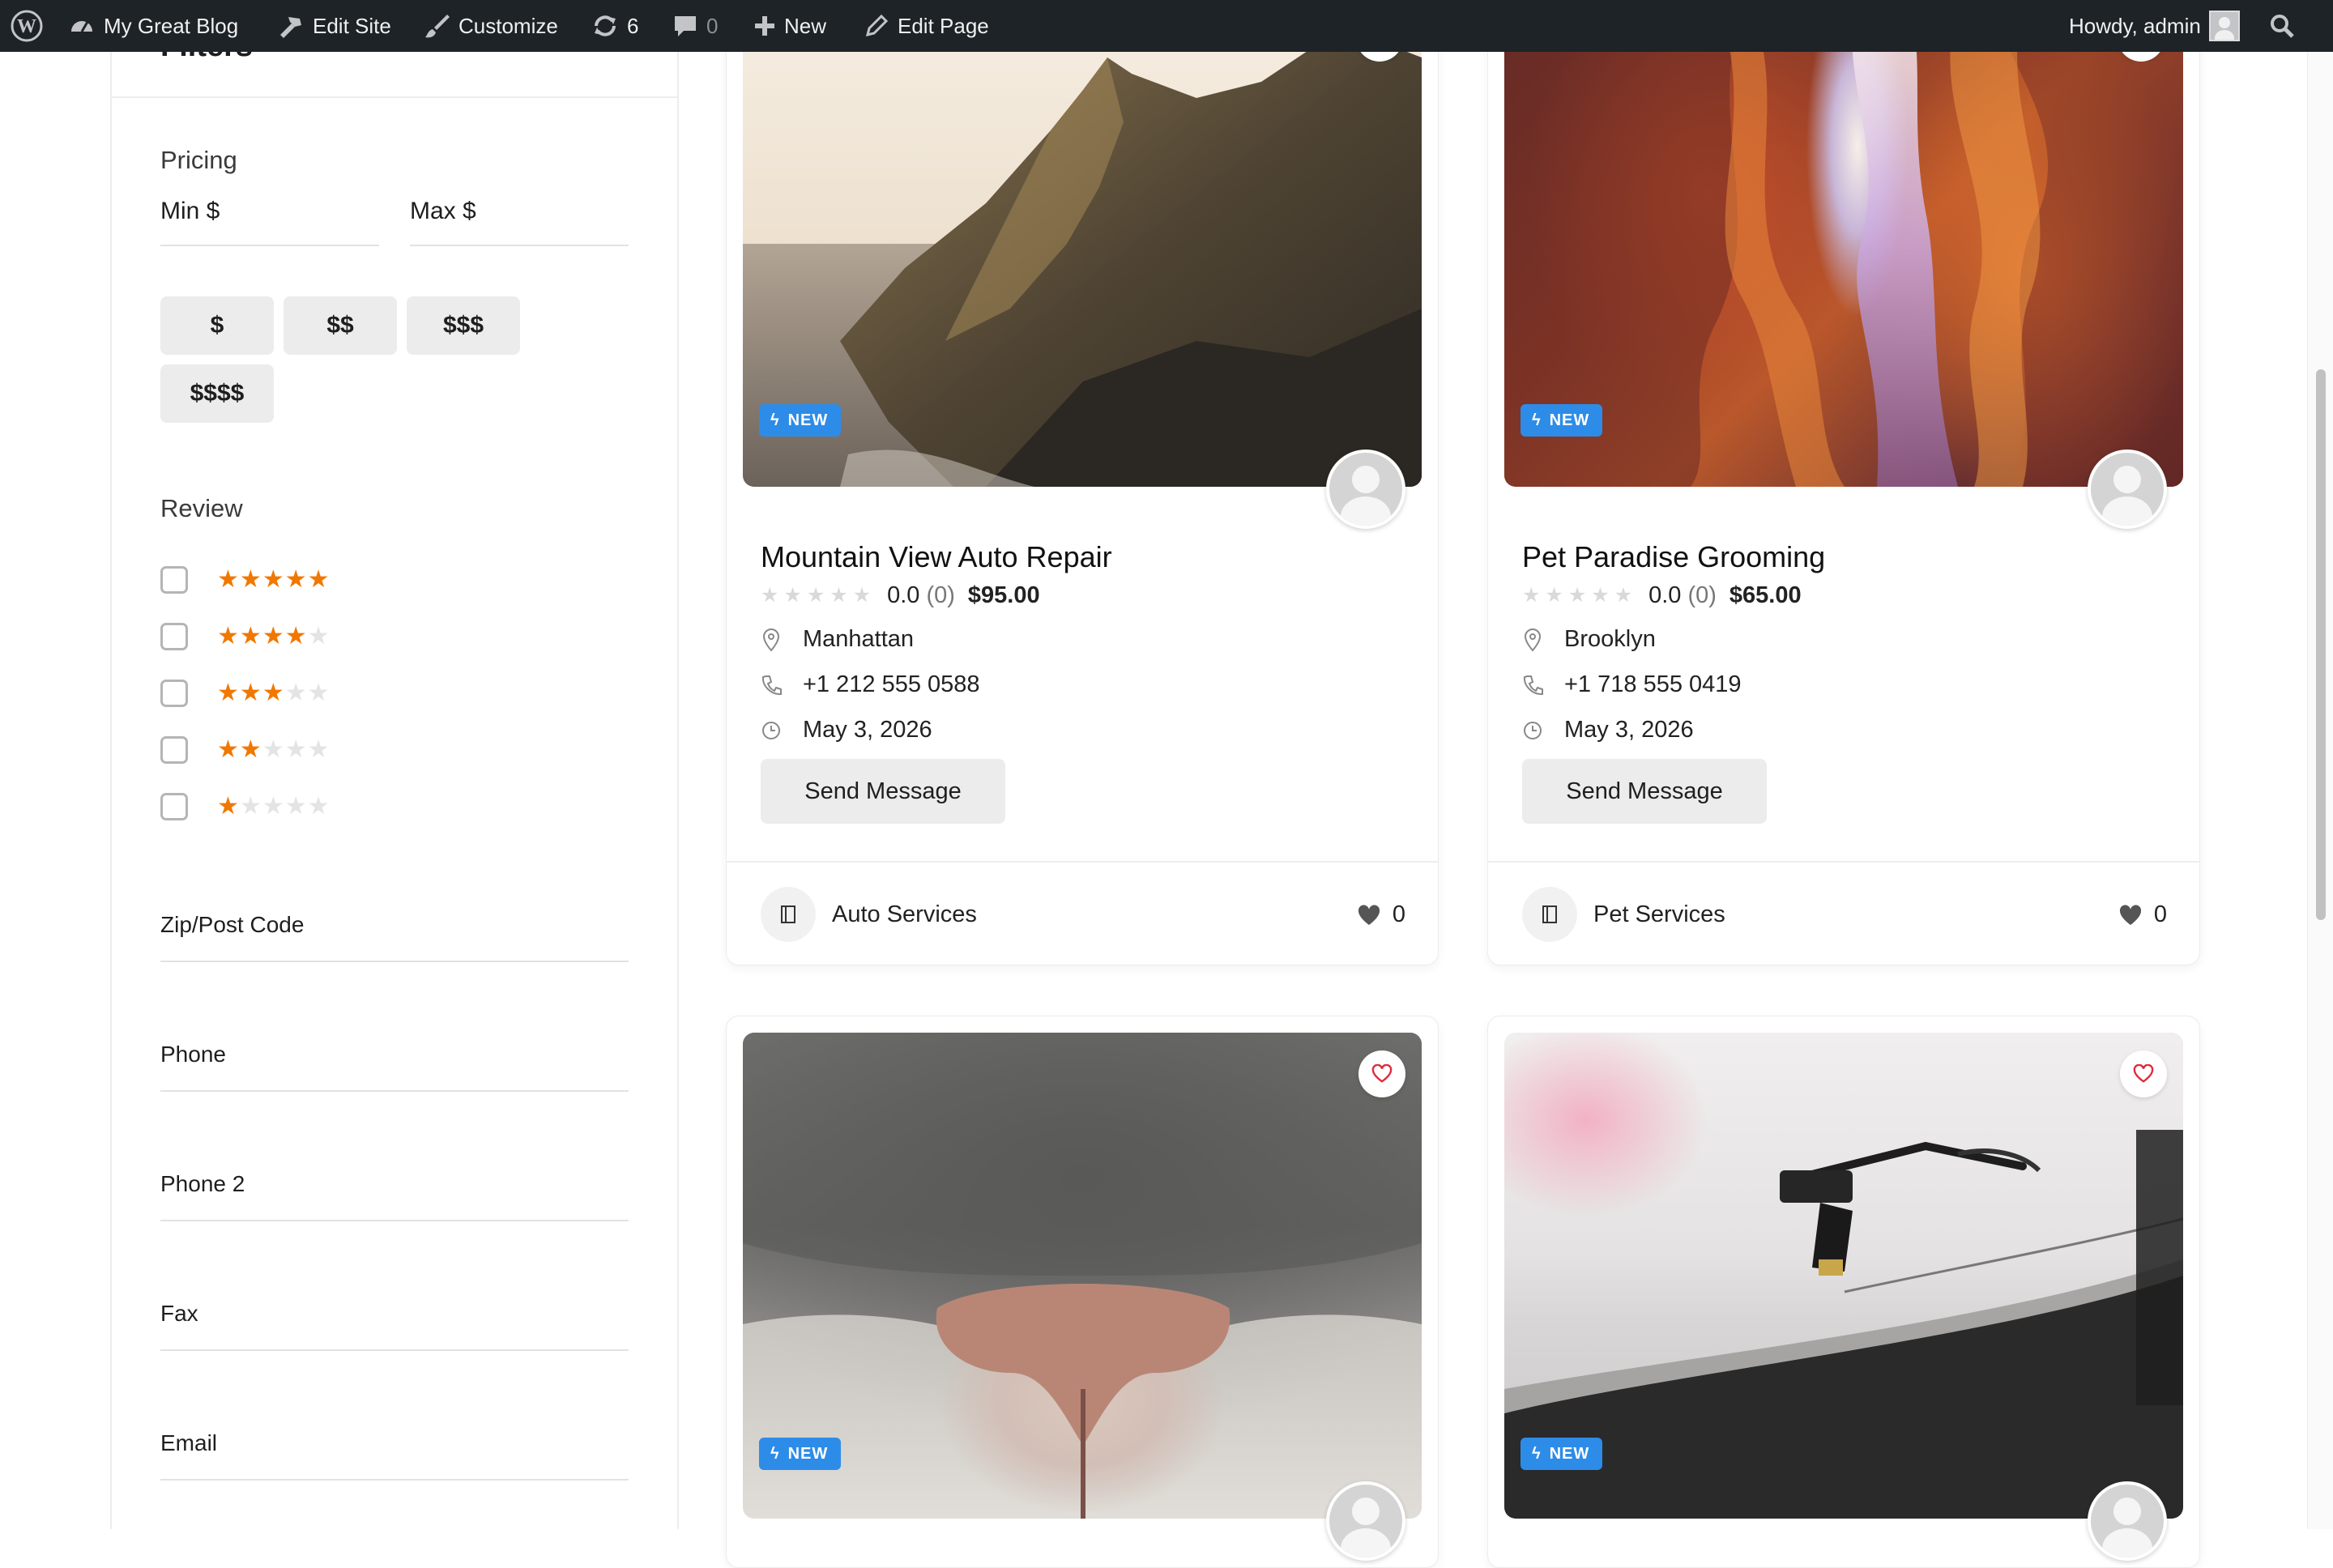 This screenshot has height=1568, width=2333. I want to click on new-label: New, so click(805, 25).